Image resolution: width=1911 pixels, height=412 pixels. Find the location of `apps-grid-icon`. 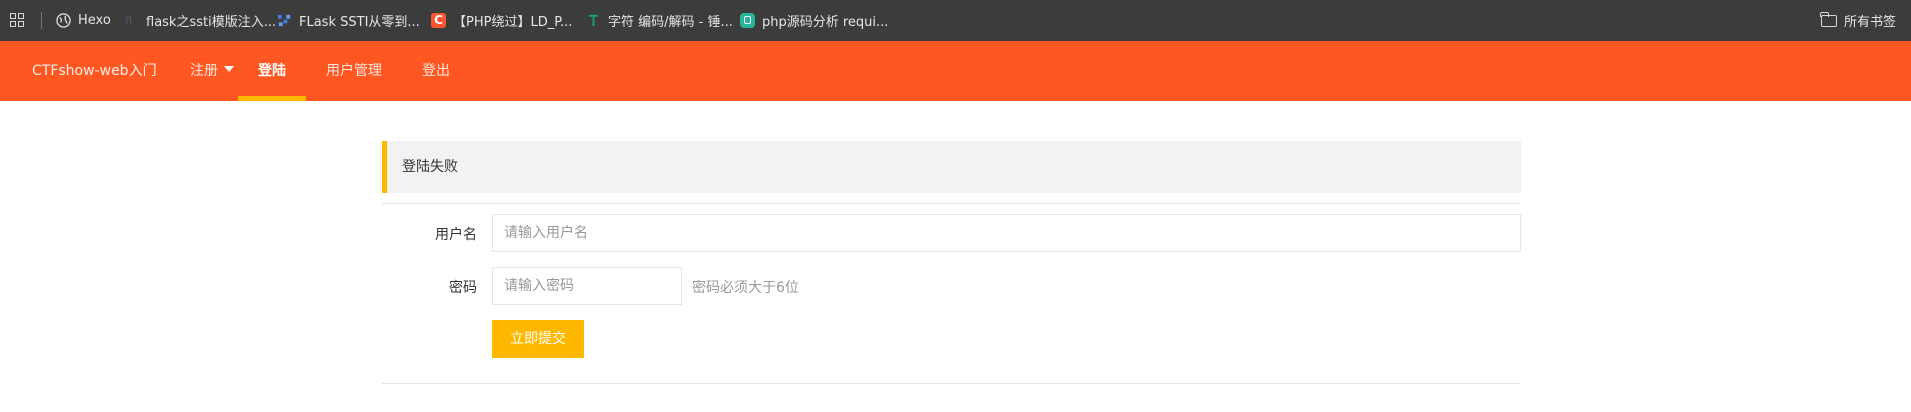

apps-grid-icon is located at coordinates (17, 20).